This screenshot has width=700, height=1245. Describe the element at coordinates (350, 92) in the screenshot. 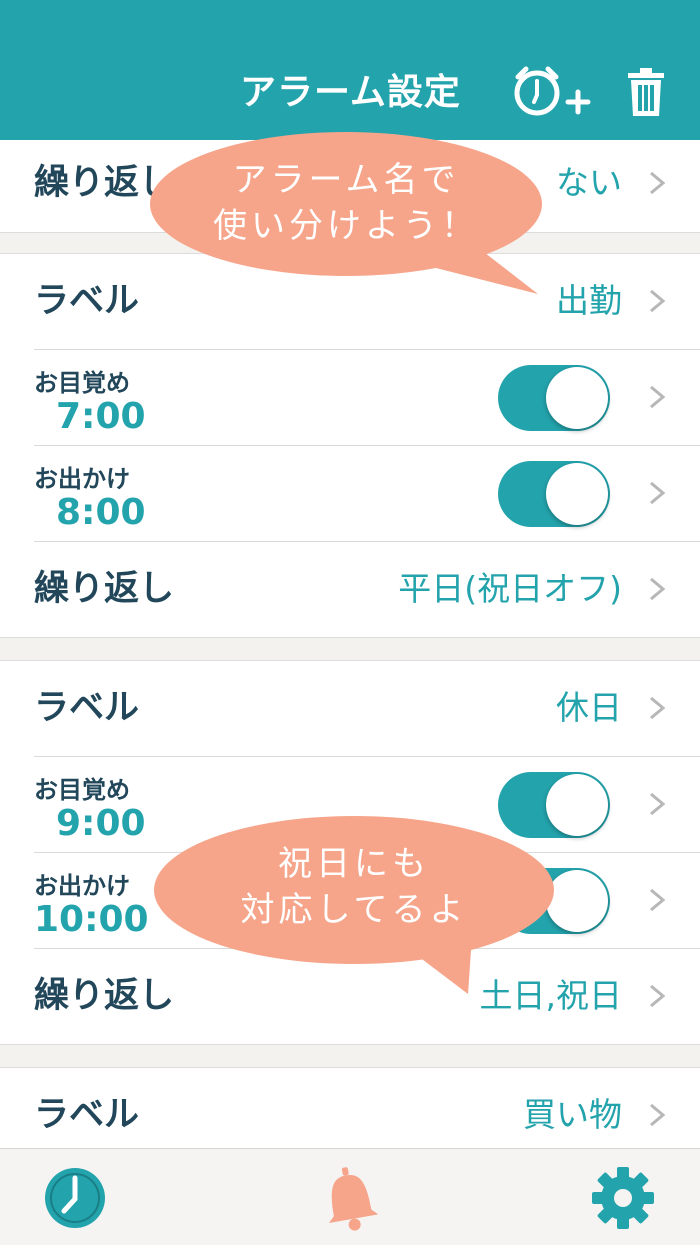

I see `page-title: アラーム設定` at that location.